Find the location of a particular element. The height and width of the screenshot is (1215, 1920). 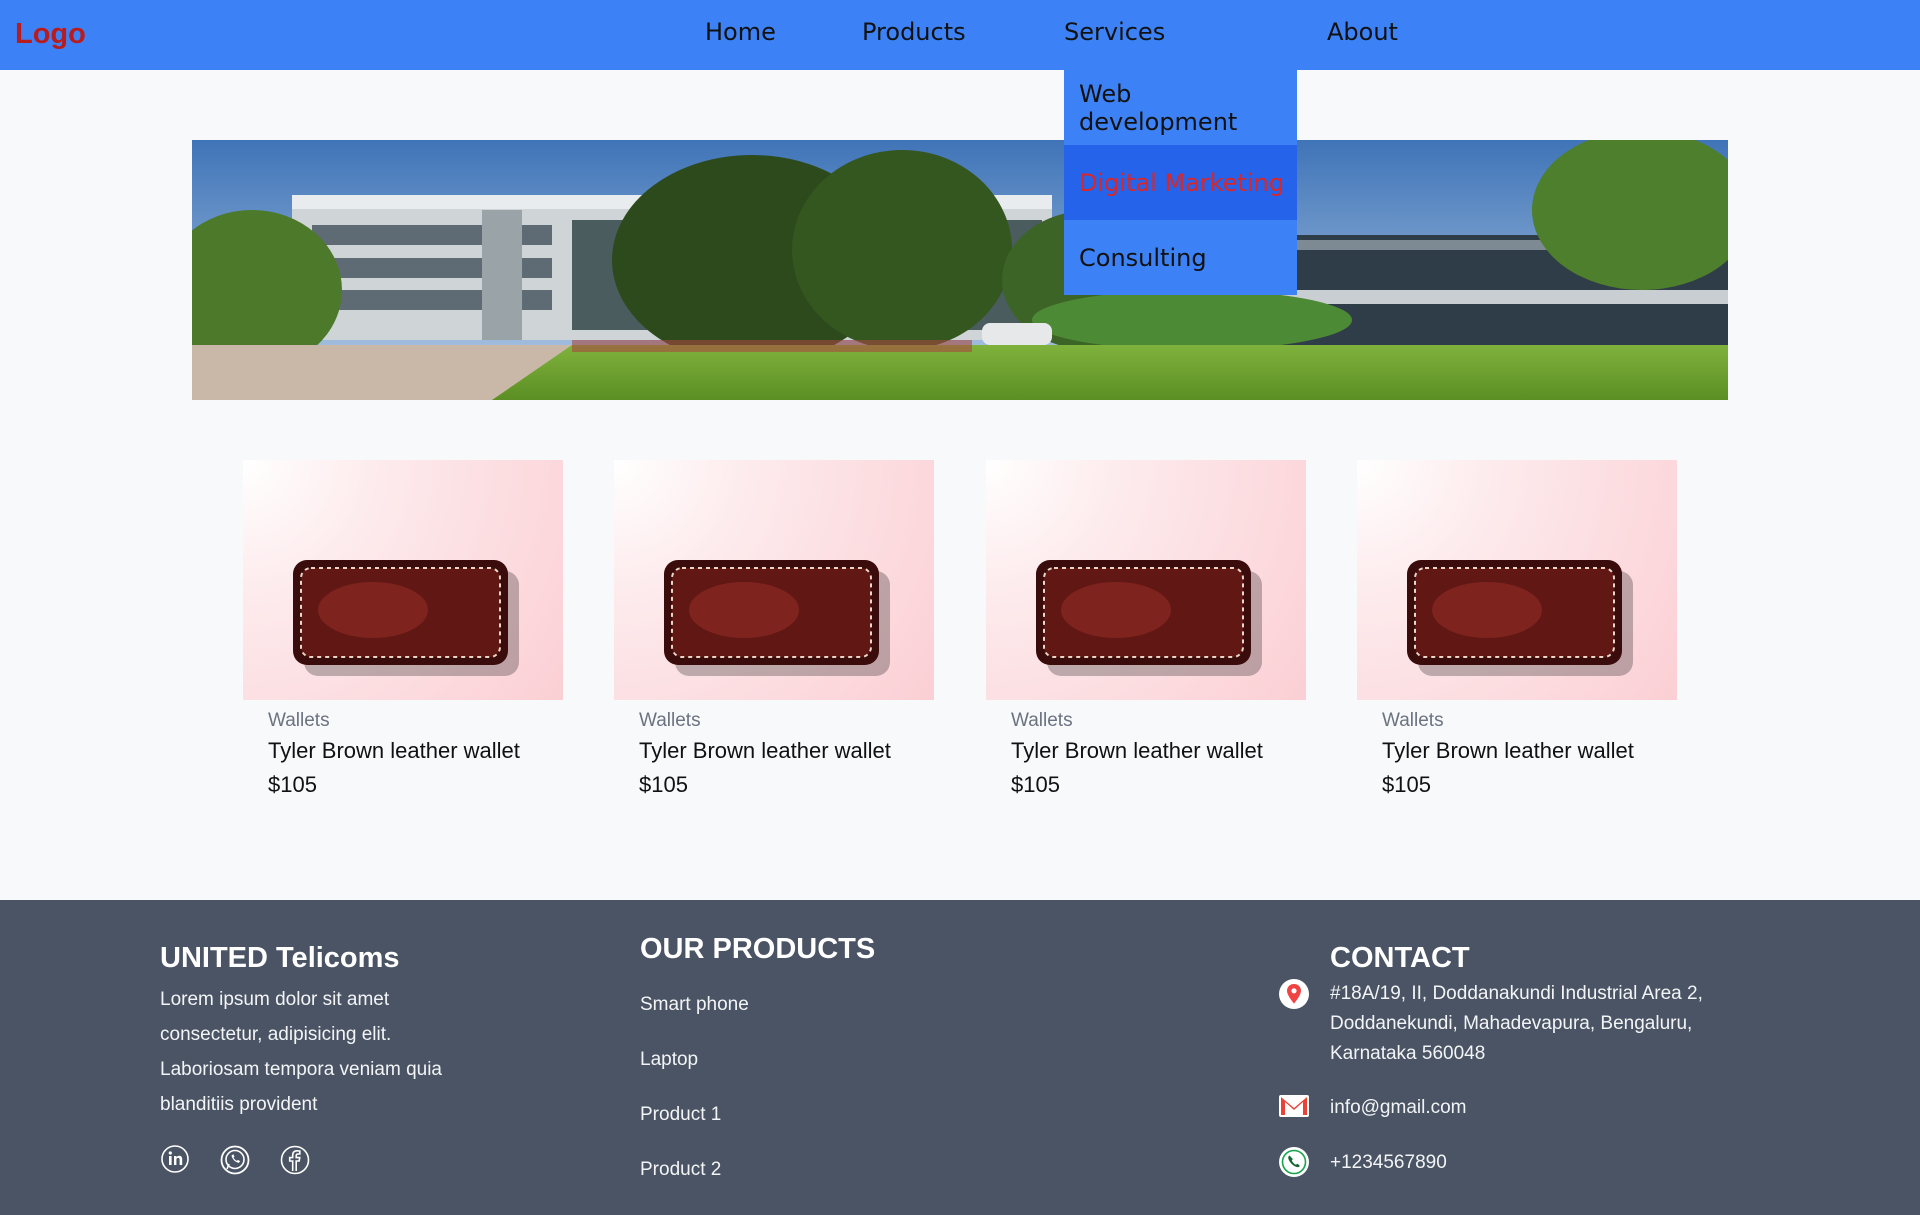

footer-product-link: Laptop is located at coordinates (669, 1060).